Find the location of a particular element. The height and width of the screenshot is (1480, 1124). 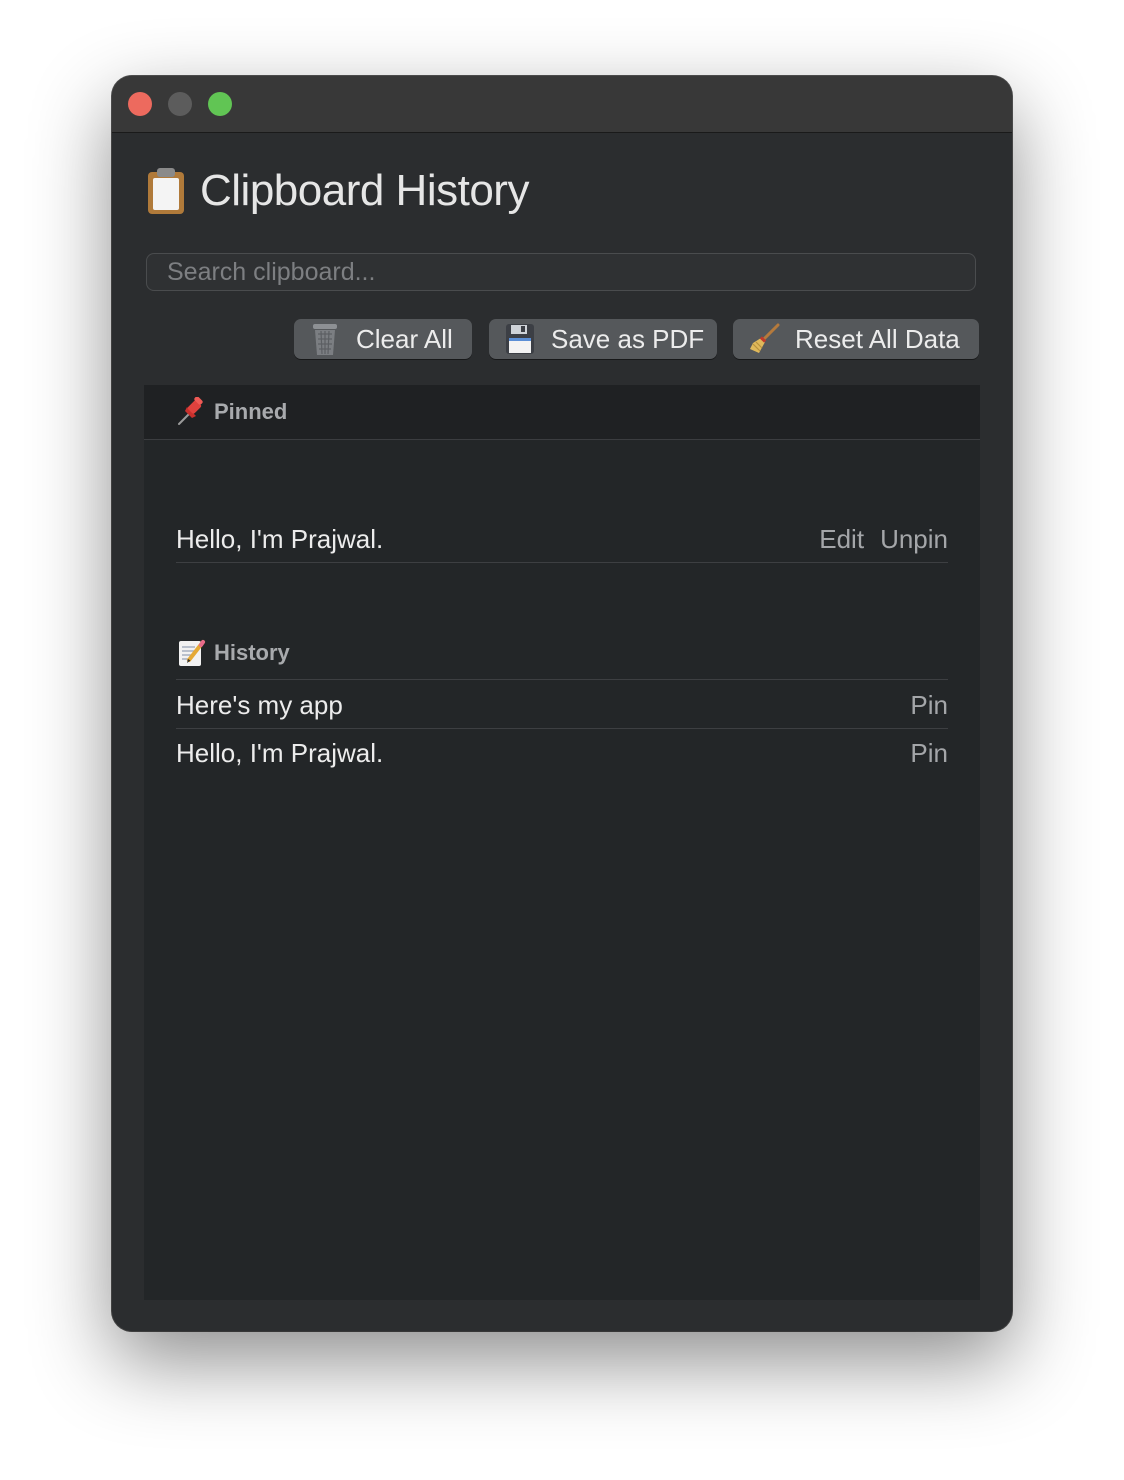

pinned-item-actions: Edit Unpin is located at coordinates (883, 539).